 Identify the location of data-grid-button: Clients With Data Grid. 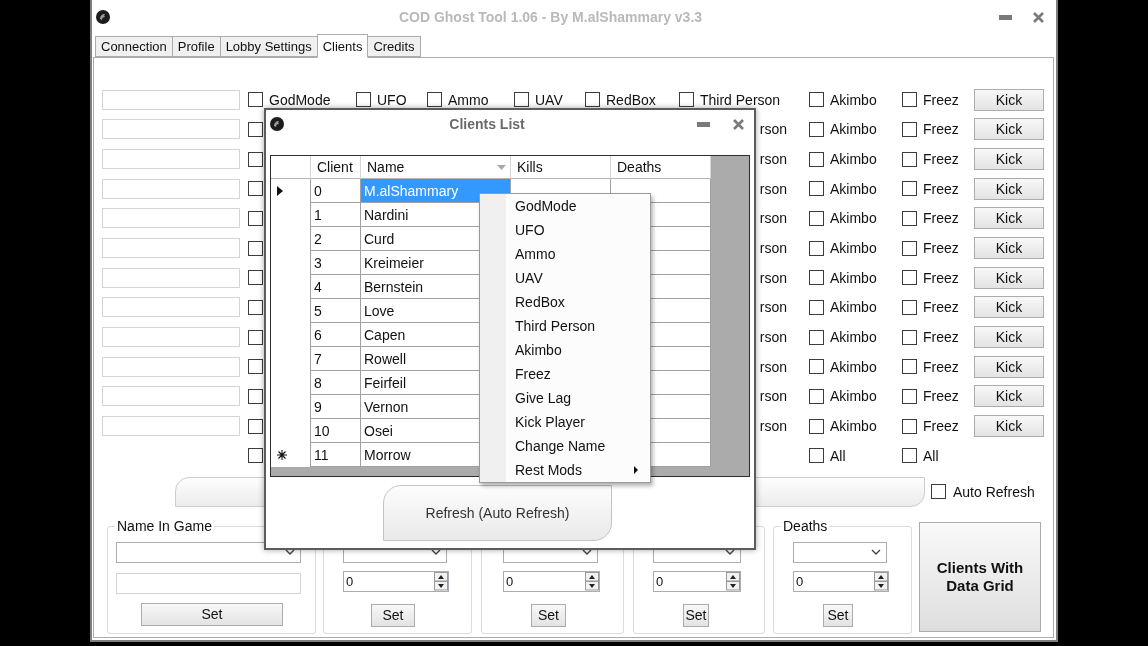
(980, 576).